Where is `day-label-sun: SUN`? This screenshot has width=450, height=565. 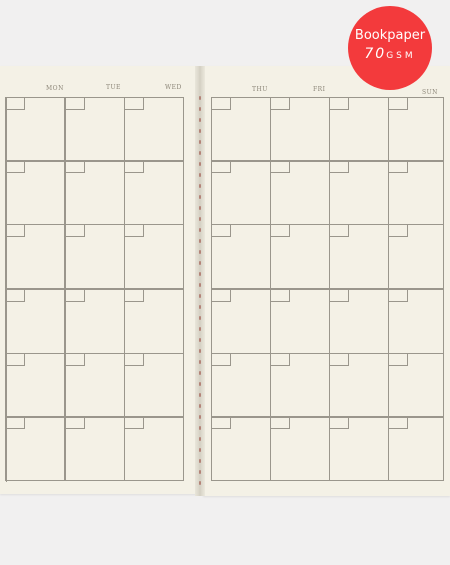
day-label-sun: SUN is located at coordinates (430, 92).